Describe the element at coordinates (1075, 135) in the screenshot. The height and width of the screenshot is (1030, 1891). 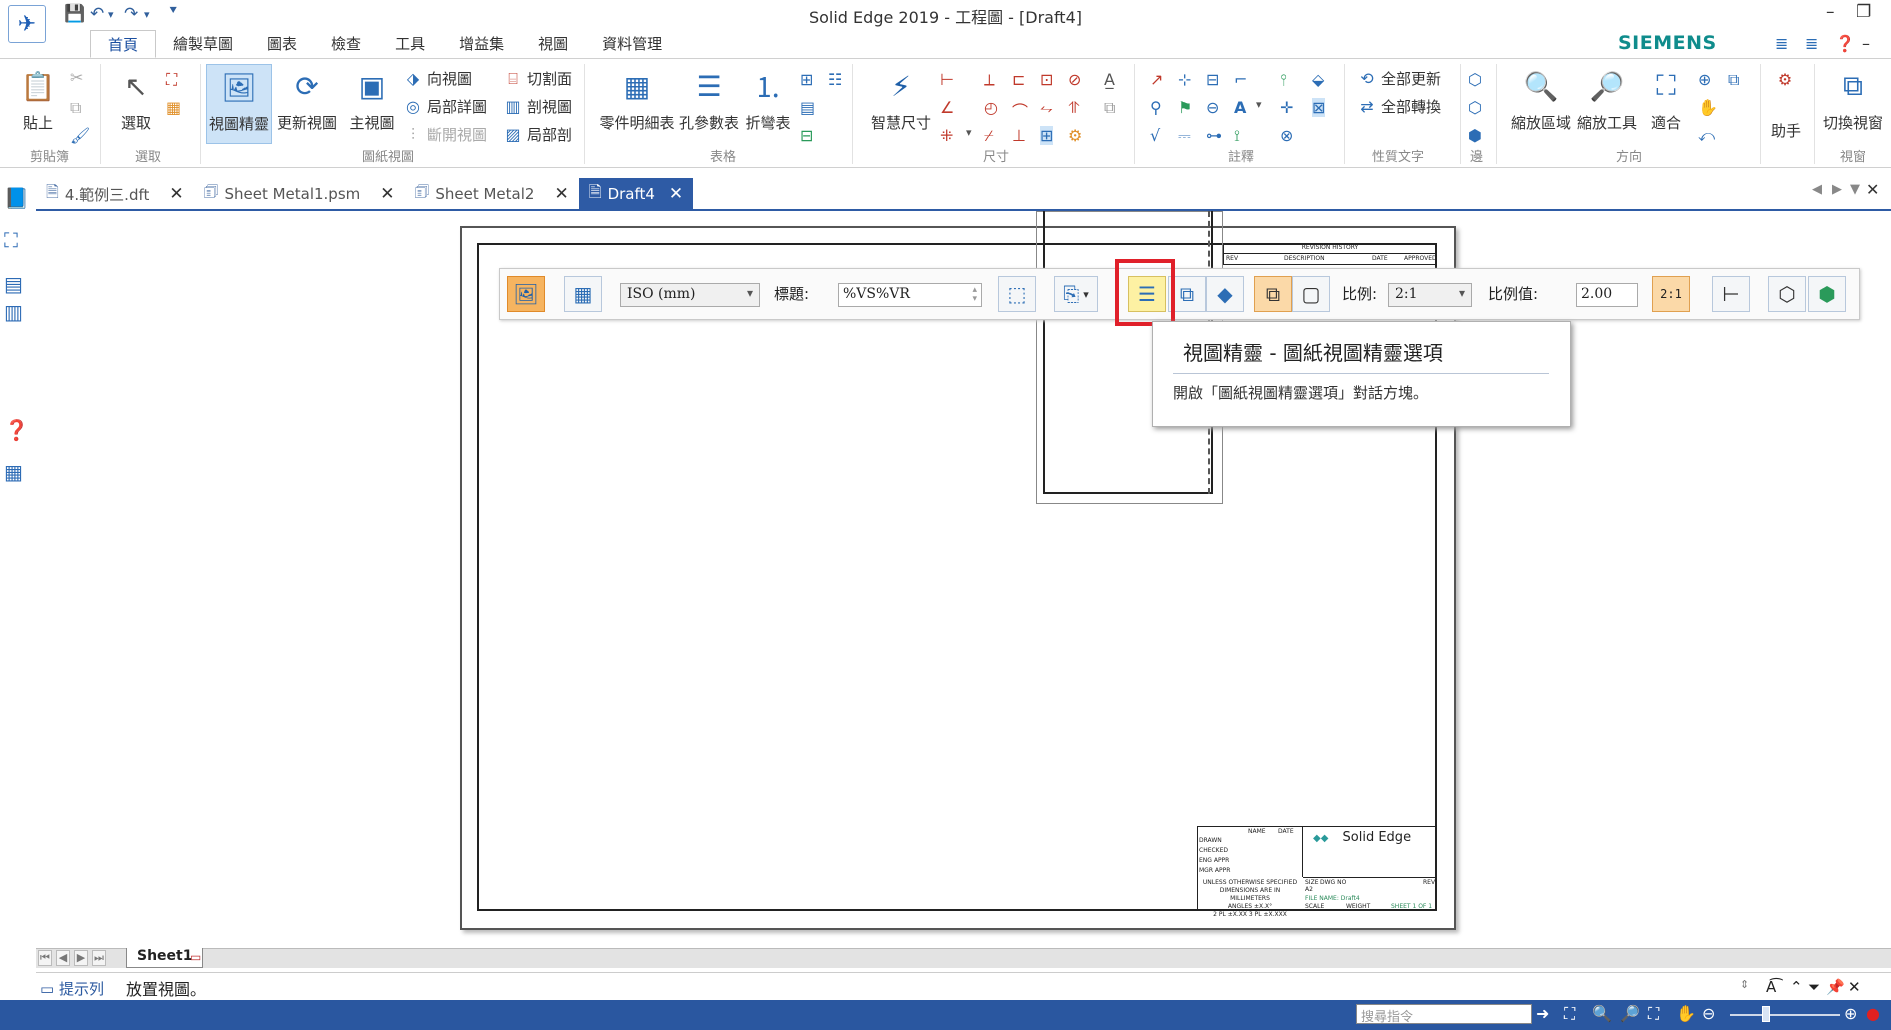
I see `dimension-attach-icon: ⚙` at that location.